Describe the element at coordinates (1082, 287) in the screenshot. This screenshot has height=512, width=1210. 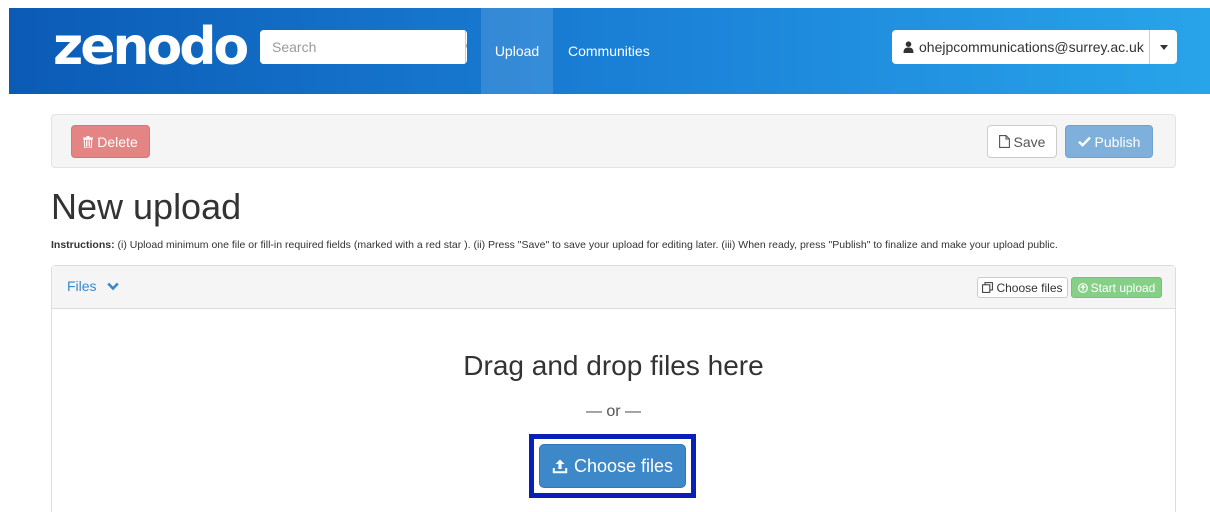
I see `upload-circle-icon` at that location.